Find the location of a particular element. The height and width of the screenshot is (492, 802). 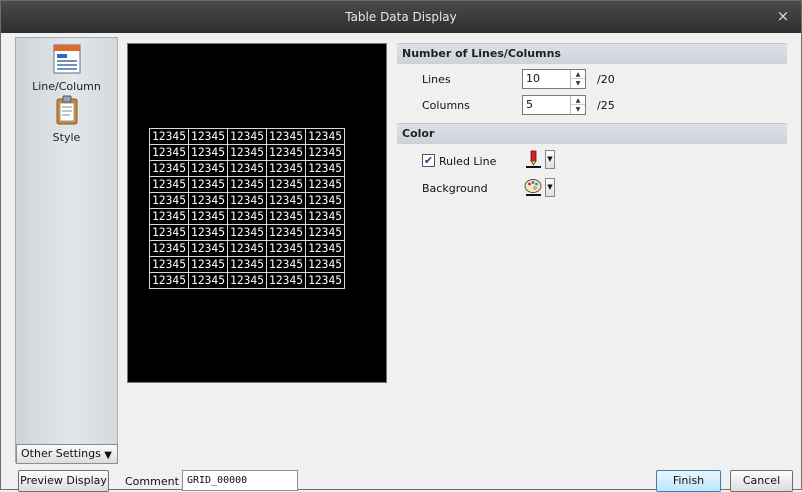

cancel-button: Cancel is located at coordinates (761, 481).